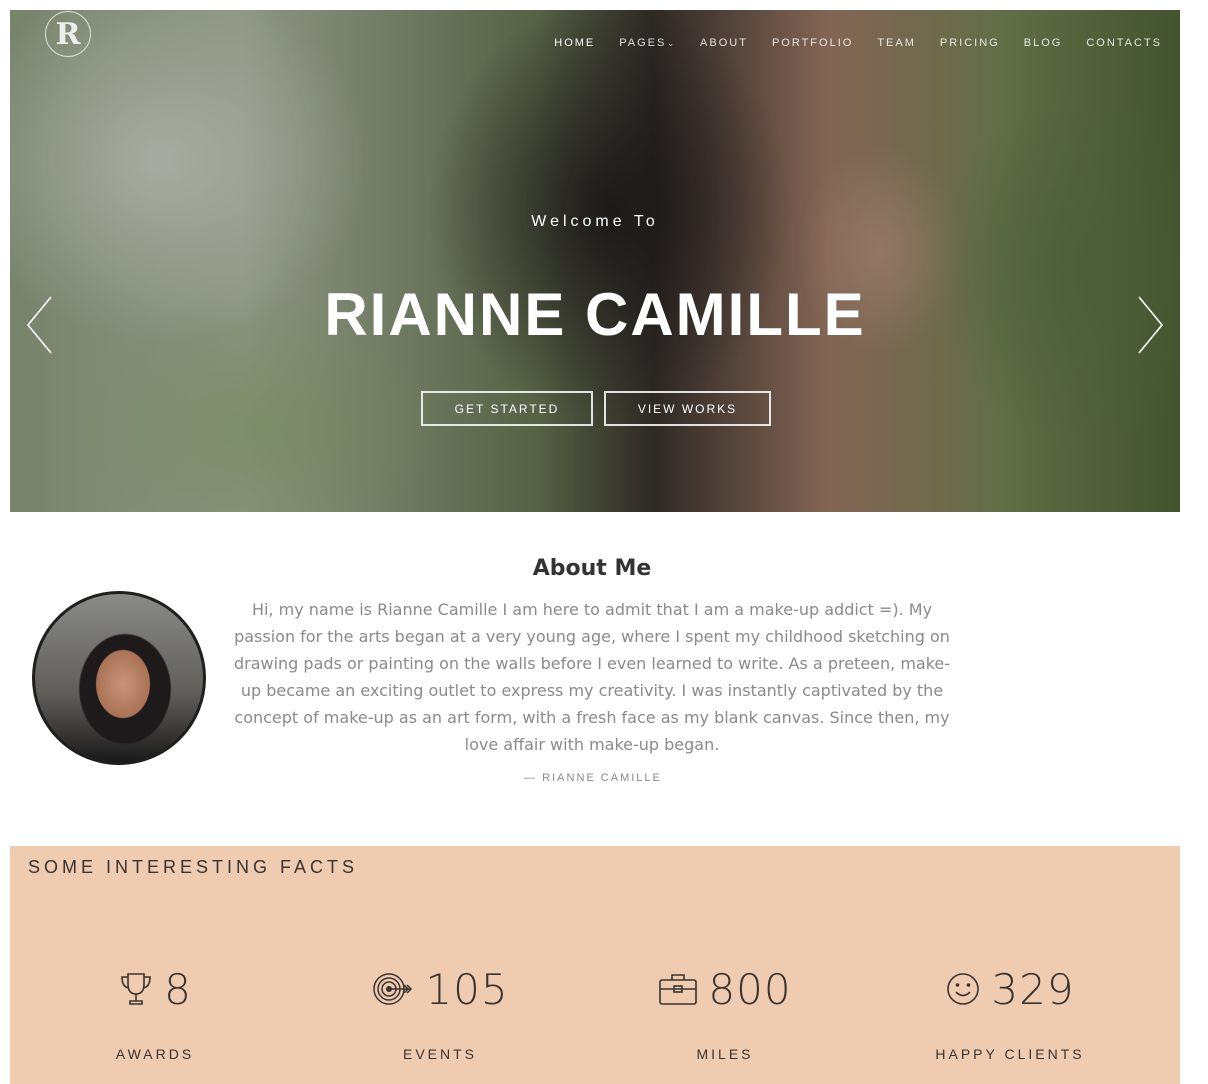  I want to click on nav-item-blog: BLOG, so click(1043, 43).